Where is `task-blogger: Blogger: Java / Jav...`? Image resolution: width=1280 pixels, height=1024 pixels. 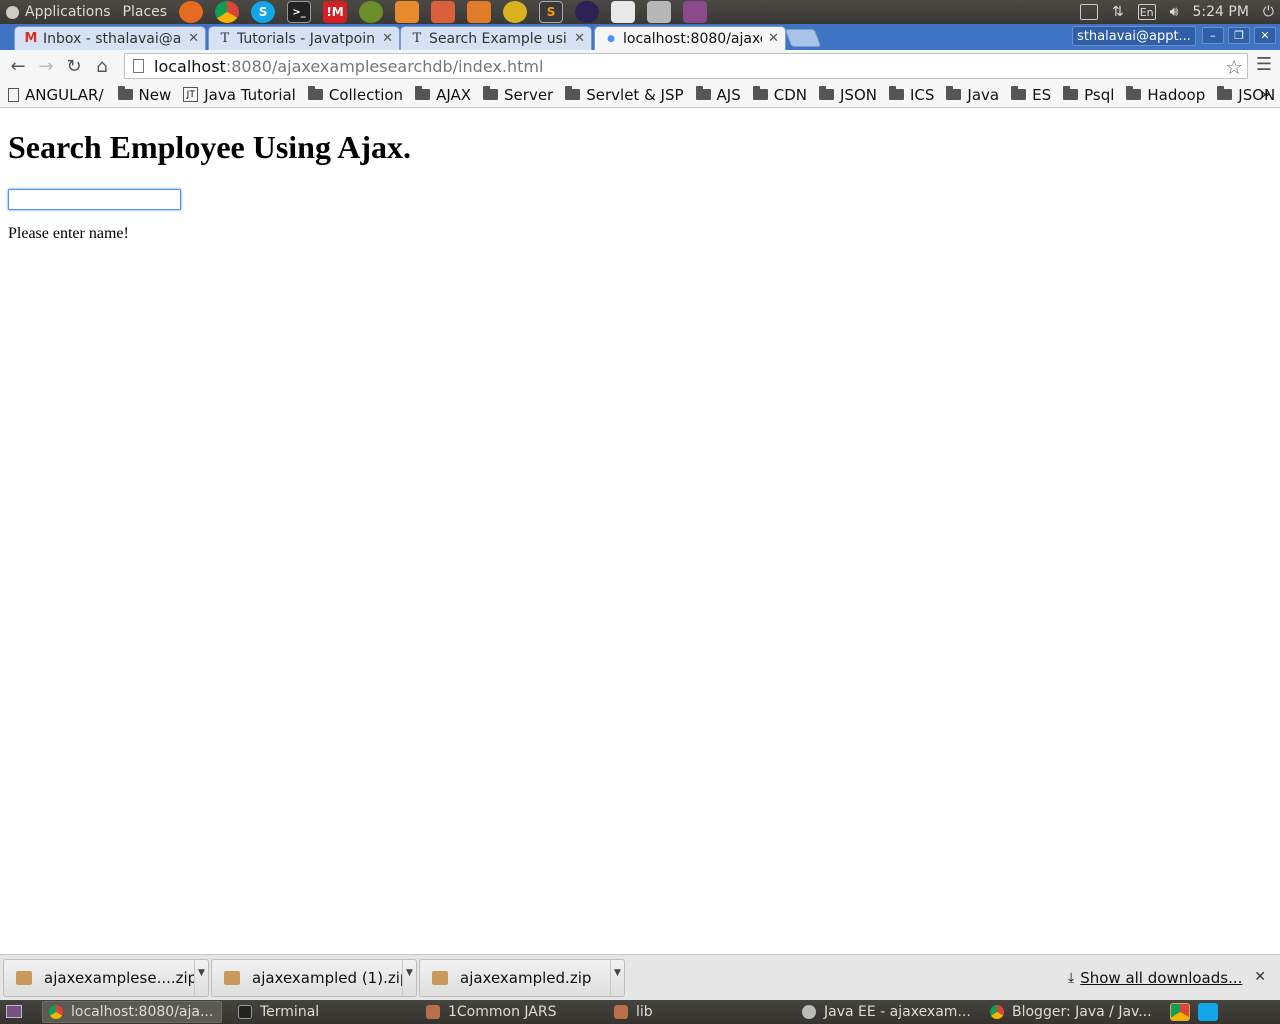
task-blogger: Blogger: Java / Jav... is located at coordinates (1074, 1012).